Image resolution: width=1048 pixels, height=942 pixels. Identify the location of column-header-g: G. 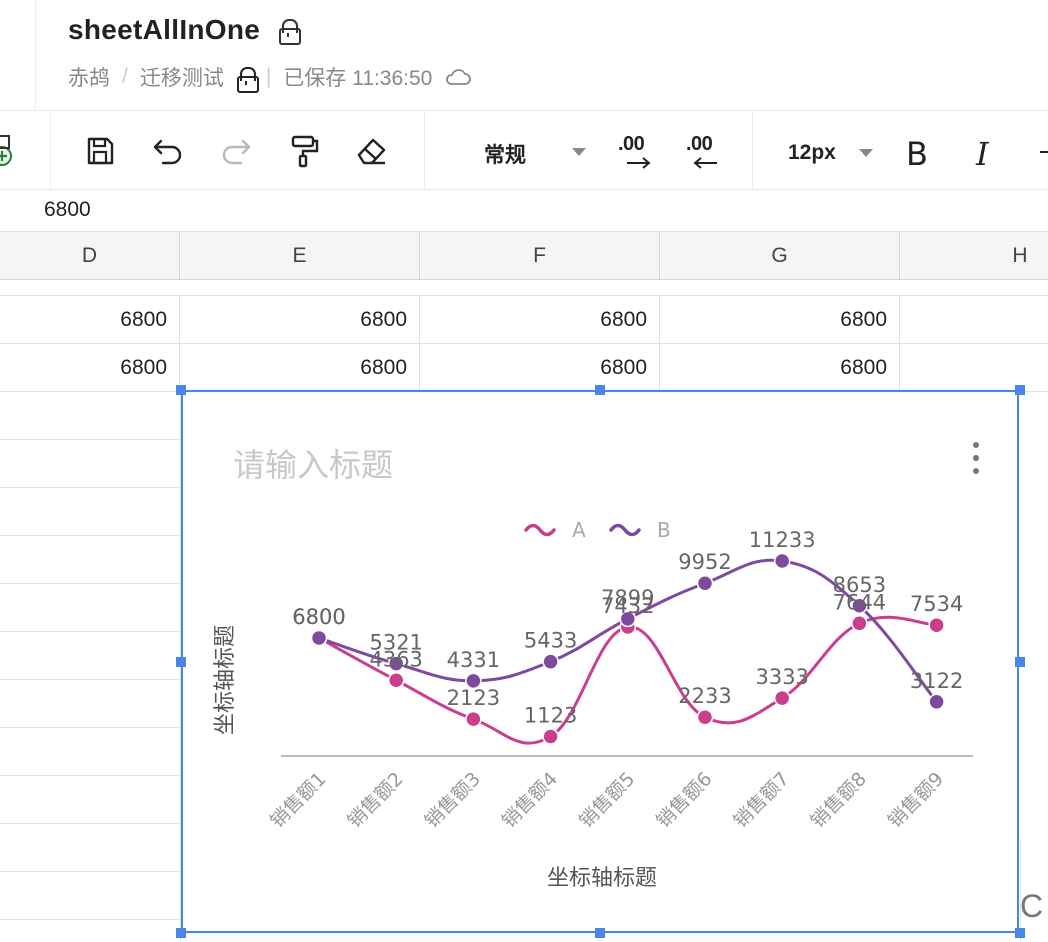
(780, 256).